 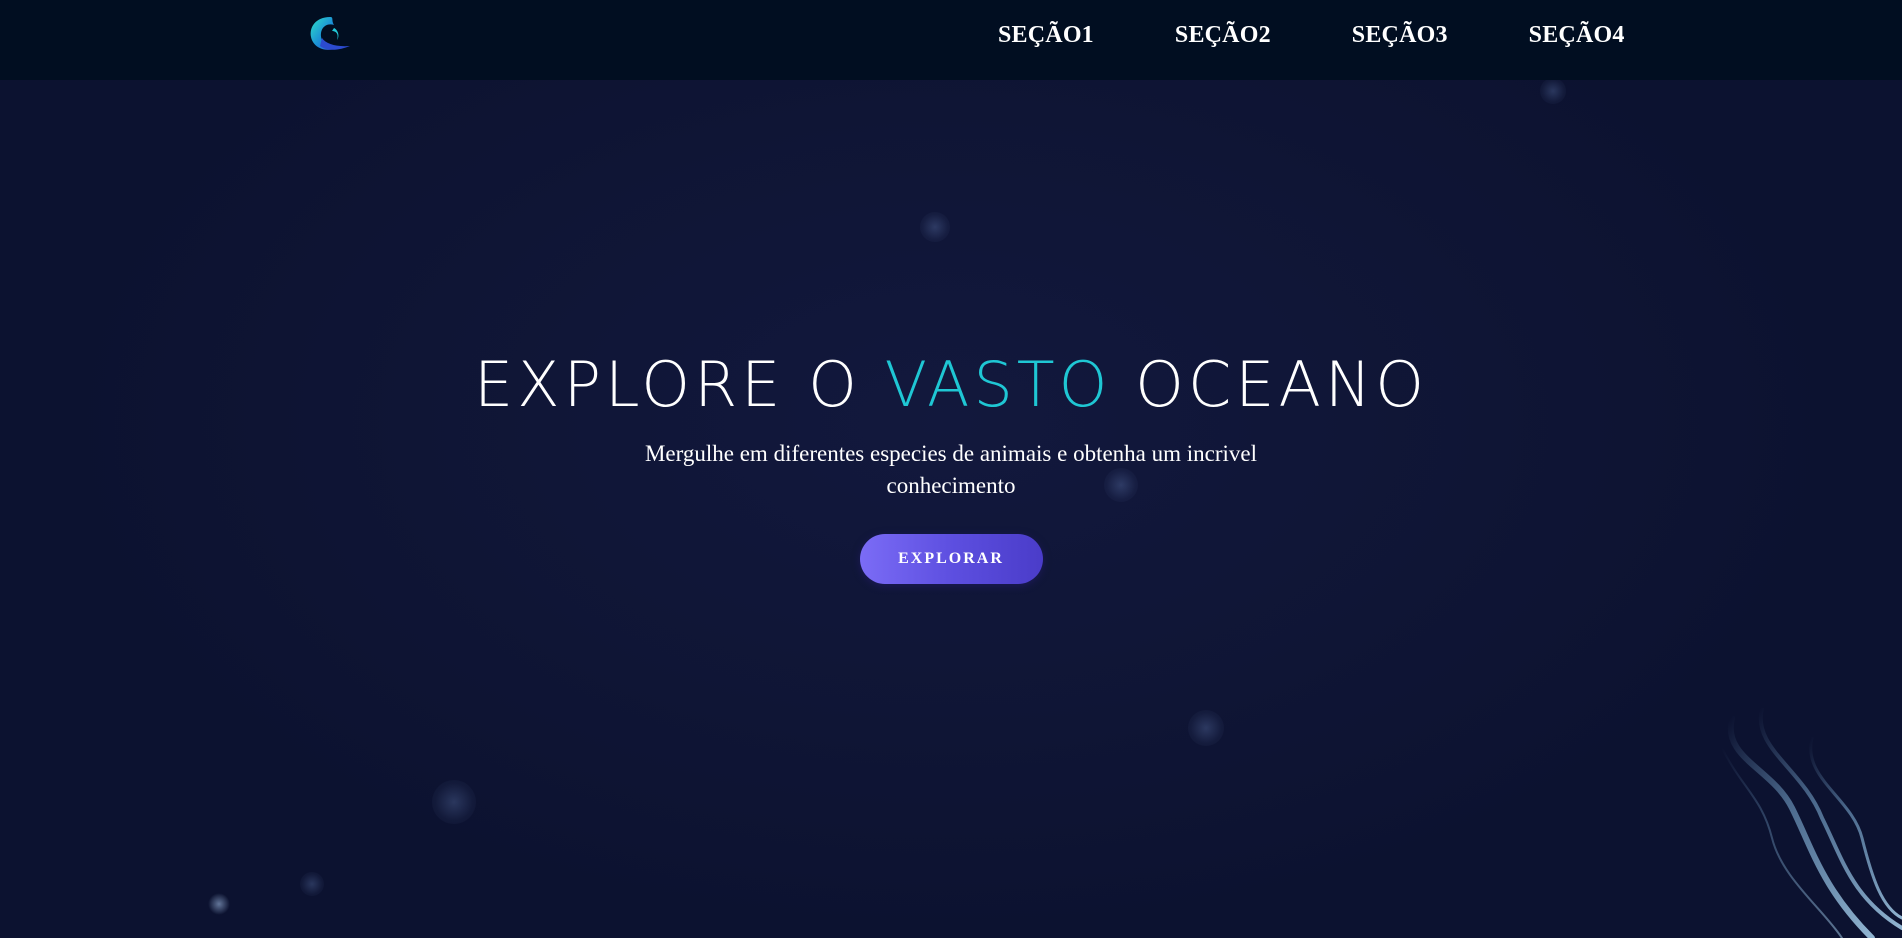 I want to click on hero-title-accent: VASTO, so click(x=998, y=384).